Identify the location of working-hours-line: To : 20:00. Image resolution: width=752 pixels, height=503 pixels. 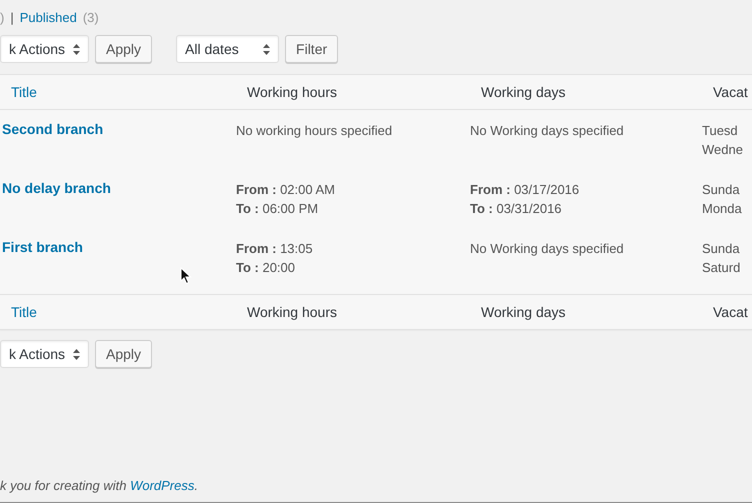
(266, 267).